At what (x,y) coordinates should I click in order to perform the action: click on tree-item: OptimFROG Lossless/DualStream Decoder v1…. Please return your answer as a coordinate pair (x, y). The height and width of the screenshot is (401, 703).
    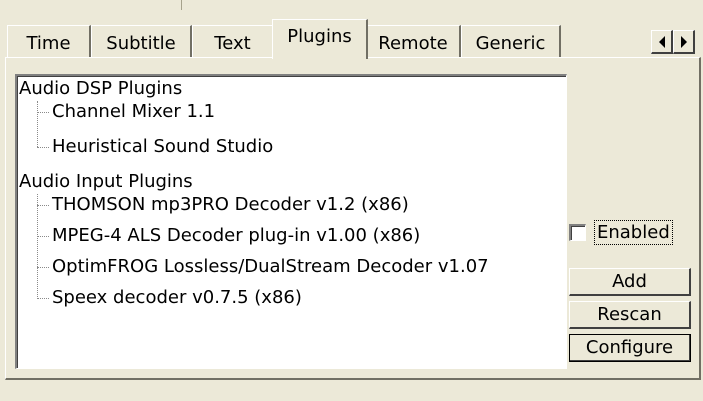
    Looking at the image, I should click on (270, 267).